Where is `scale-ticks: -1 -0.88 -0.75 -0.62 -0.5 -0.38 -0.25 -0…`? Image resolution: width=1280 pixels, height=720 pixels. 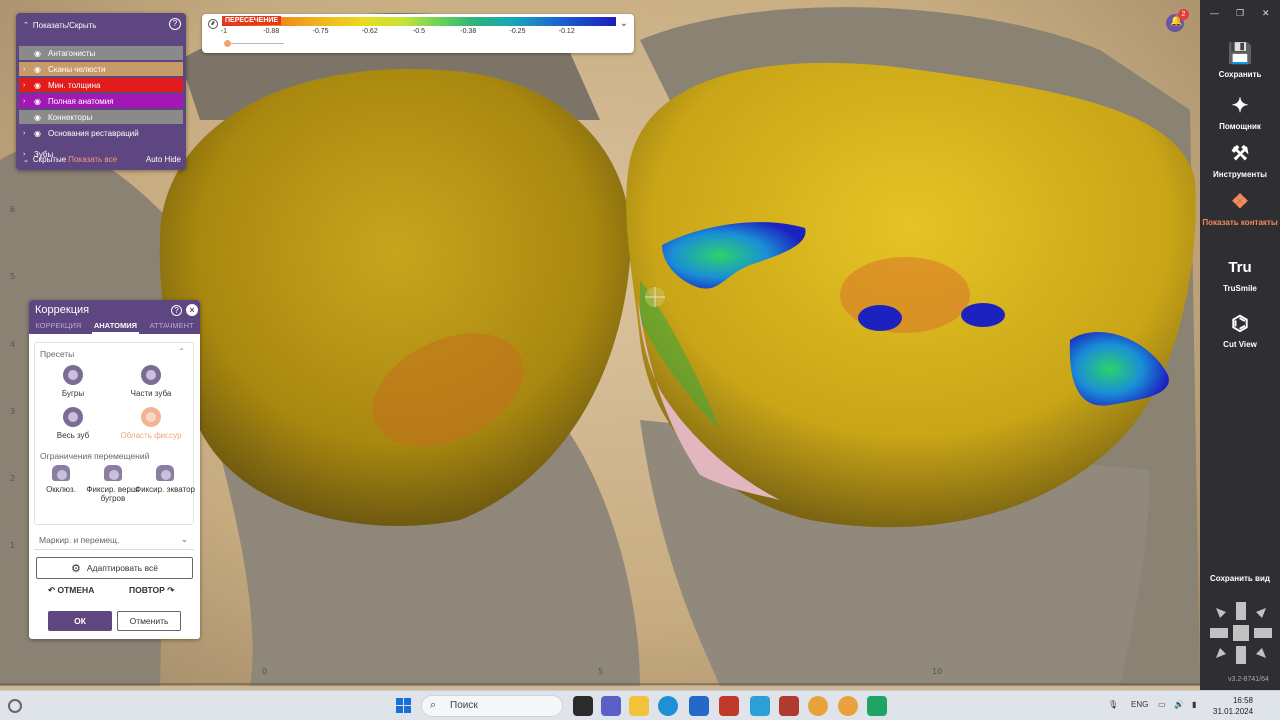 scale-ticks: -1 -0.88 -0.75 -0.62 -0.5 -0.38 -0.25 -0… is located at coordinates (418, 33).